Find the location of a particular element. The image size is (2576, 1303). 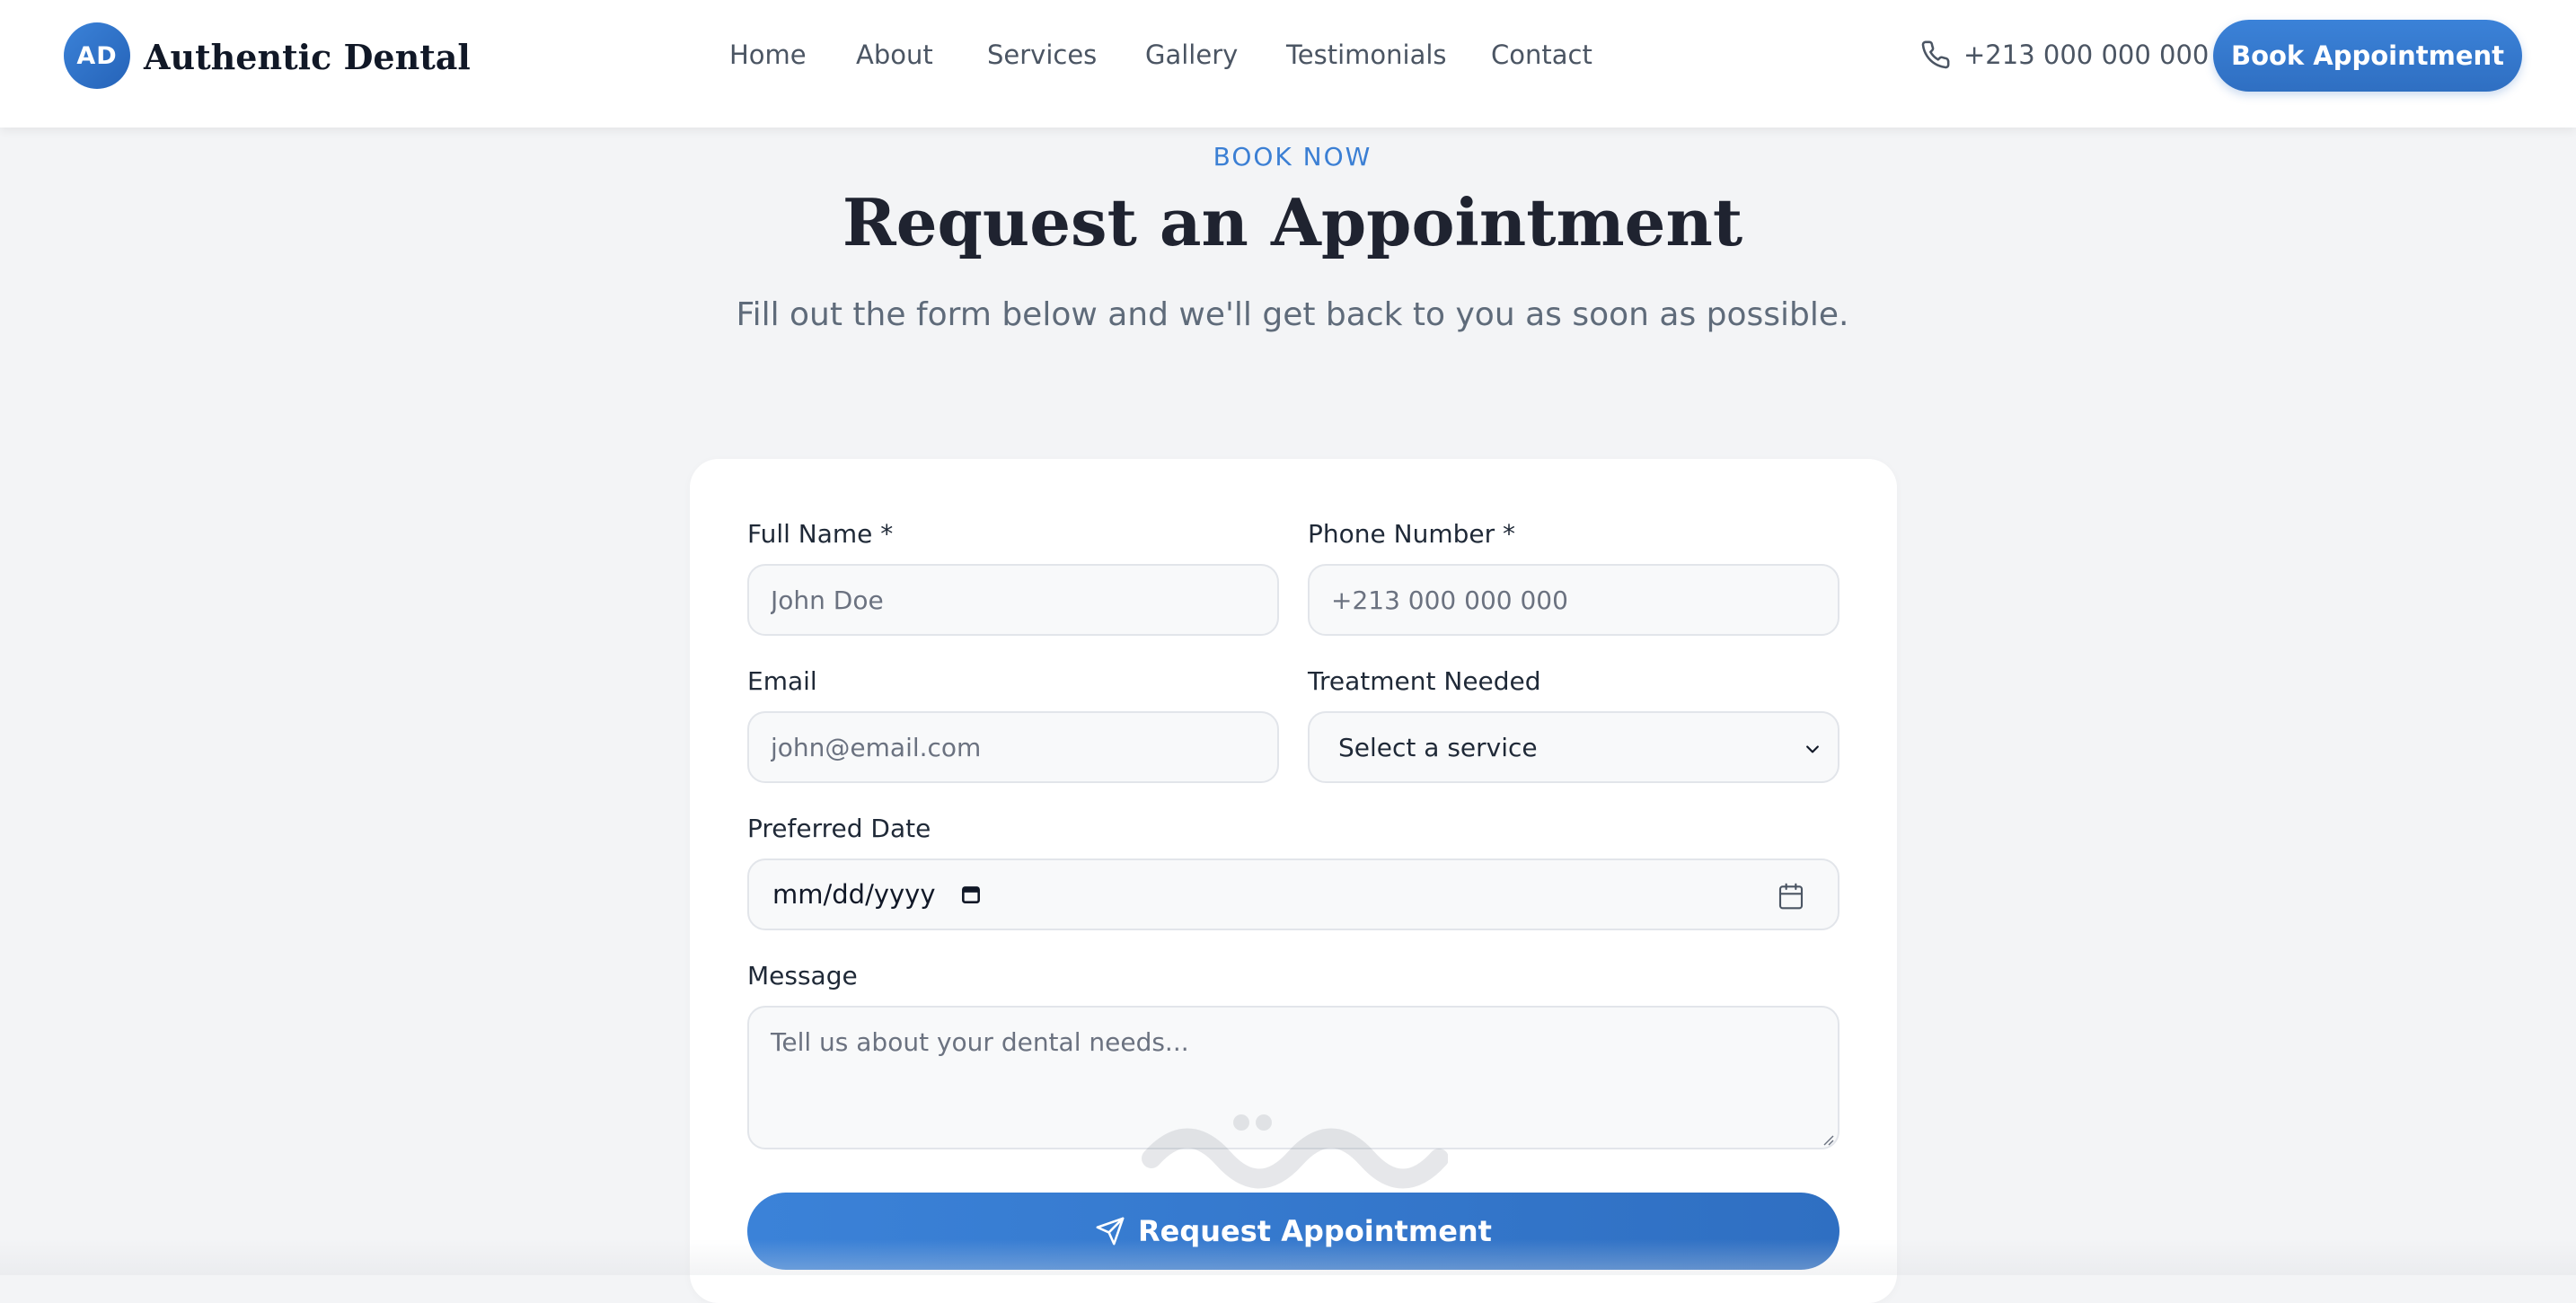

treatment-selected-value: Select a service is located at coordinates (1438, 747).